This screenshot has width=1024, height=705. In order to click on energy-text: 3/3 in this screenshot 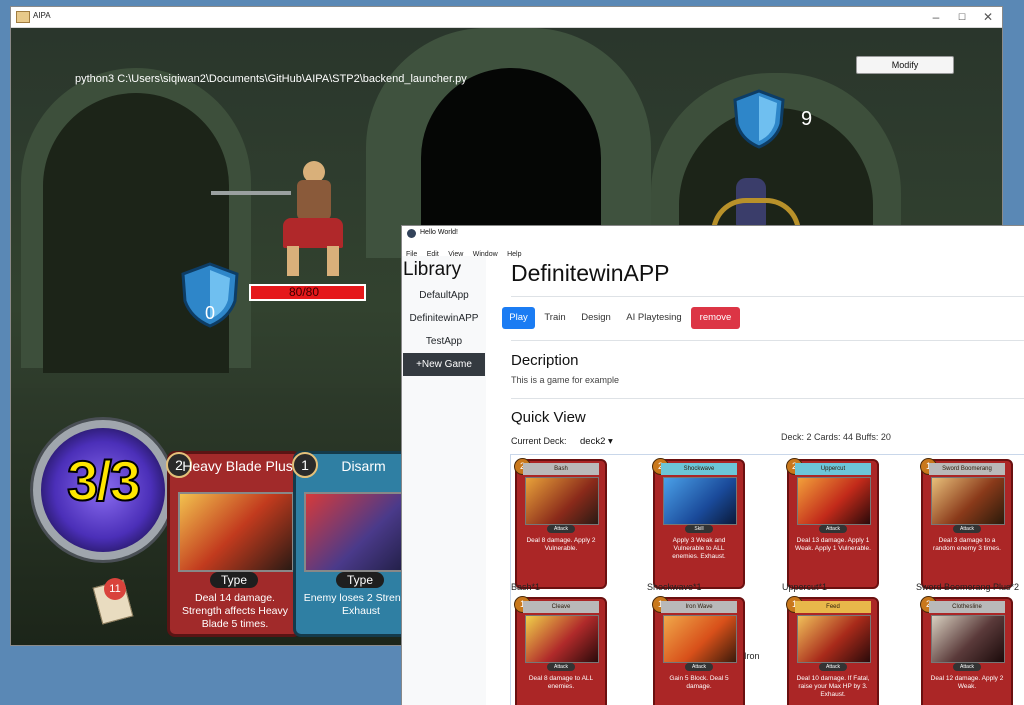, I will do `click(104, 480)`.